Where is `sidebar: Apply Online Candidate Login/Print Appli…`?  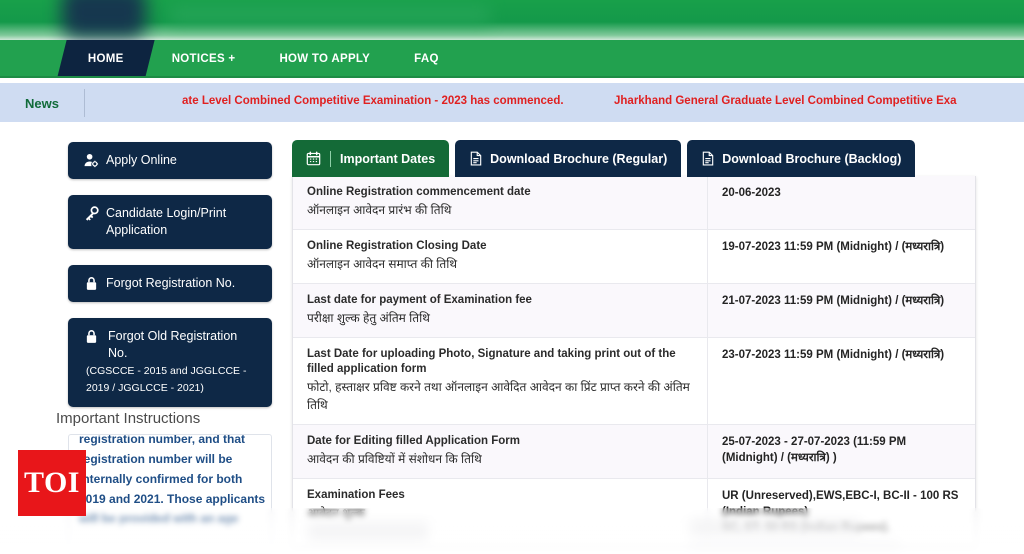
sidebar: Apply Online Candidate Login/Print Appli… is located at coordinates (170, 282).